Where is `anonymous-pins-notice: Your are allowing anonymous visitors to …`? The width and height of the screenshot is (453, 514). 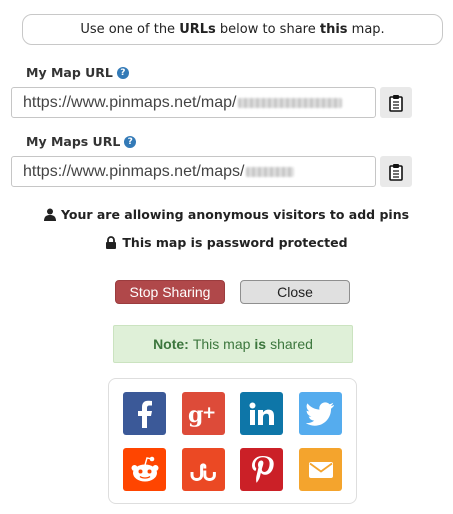 anonymous-pins-notice: Your are allowing anonymous visitors to … is located at coordinates (226, 214).